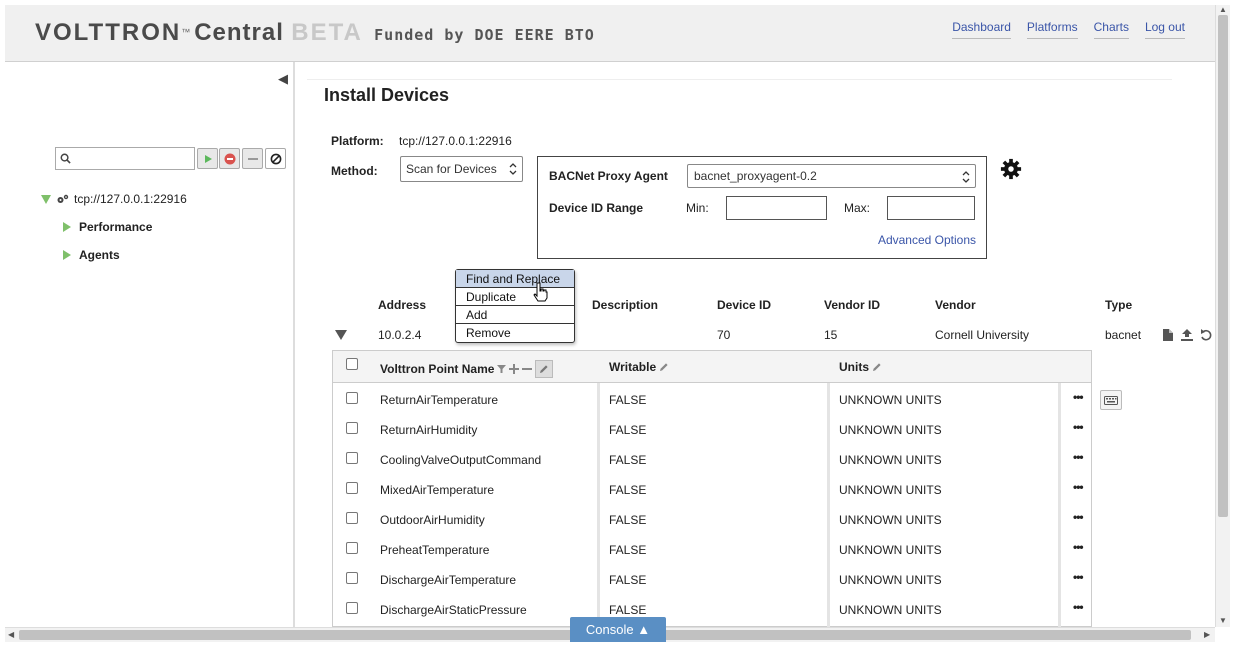  What do you see at coordinates (461, 169) in the screenshot?
I see `method-select: Scan for Devices` at bounding box center [461, 169].